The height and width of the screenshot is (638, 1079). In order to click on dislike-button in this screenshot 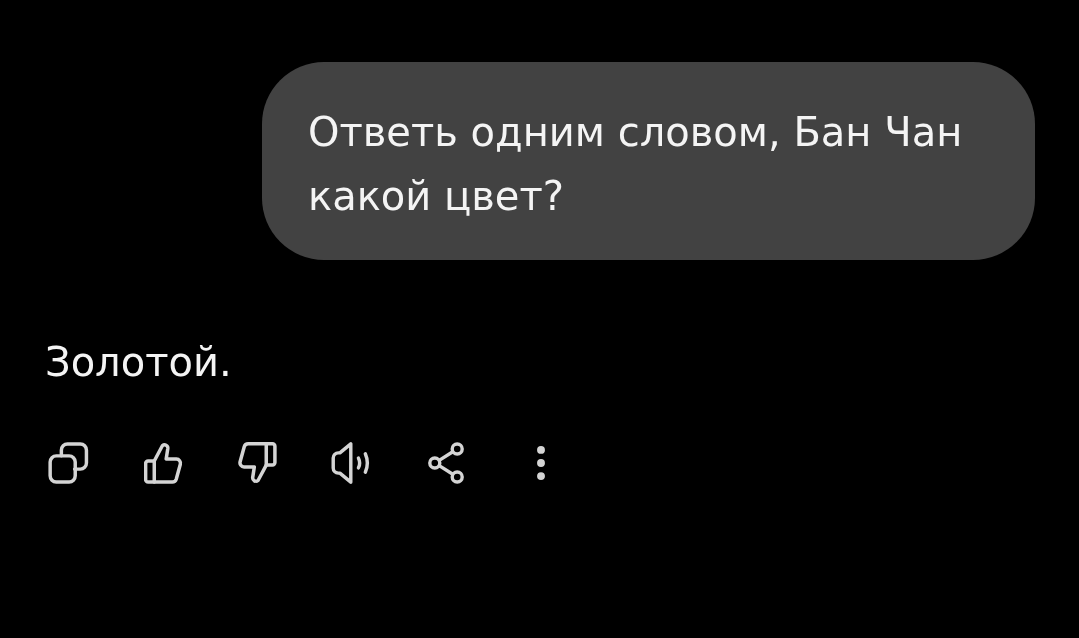, I will do `click(257, 463)`.